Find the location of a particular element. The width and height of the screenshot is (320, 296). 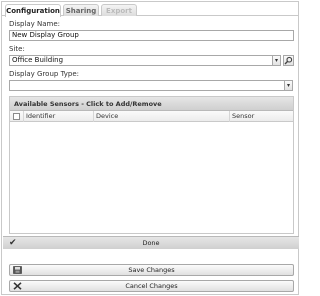

group-type-label: Display Group Type: is located at coordinates (44, 74).